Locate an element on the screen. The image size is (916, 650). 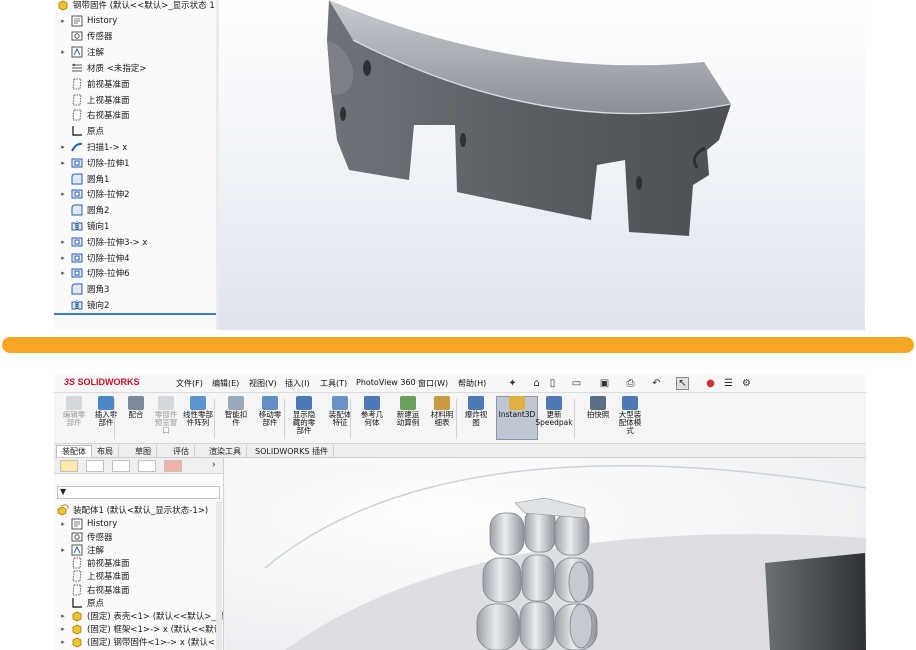
dimxpert-manager-tab is located at coordinates (147, 466).